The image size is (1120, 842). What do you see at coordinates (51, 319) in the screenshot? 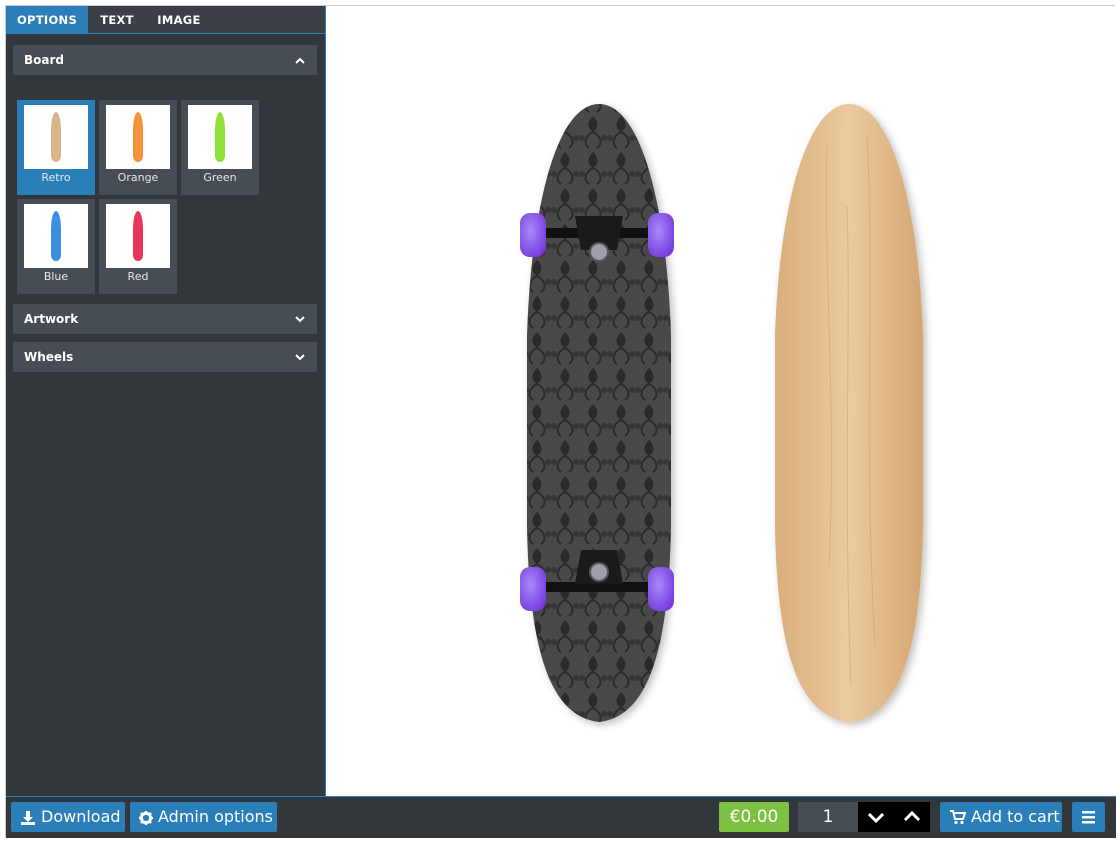
I see `artwork-accordion-title: Artwork` at bounding box center [51, 319].